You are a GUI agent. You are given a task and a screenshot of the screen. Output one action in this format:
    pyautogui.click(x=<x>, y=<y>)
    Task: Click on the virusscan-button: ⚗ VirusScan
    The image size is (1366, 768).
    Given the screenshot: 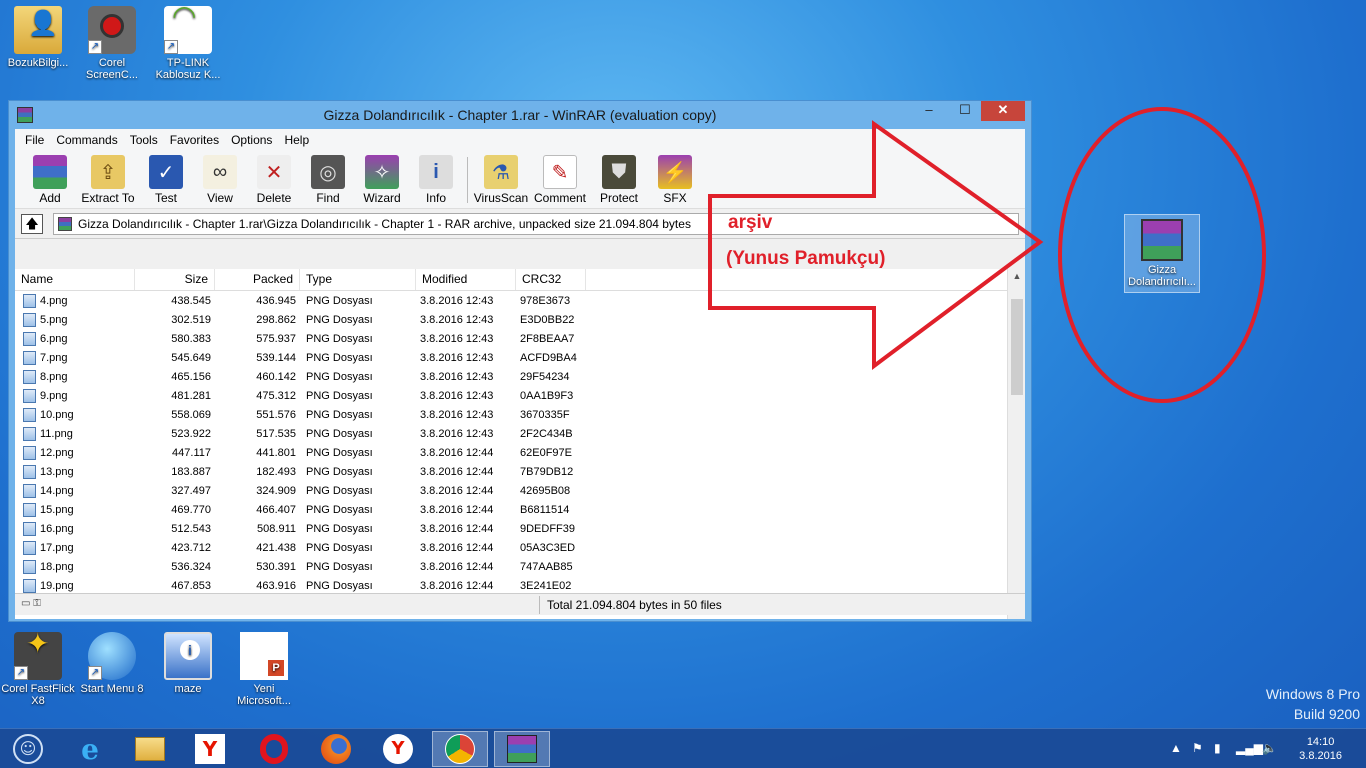 What is the action you would take?
    pyautogui.click(x=501, y=178)
    